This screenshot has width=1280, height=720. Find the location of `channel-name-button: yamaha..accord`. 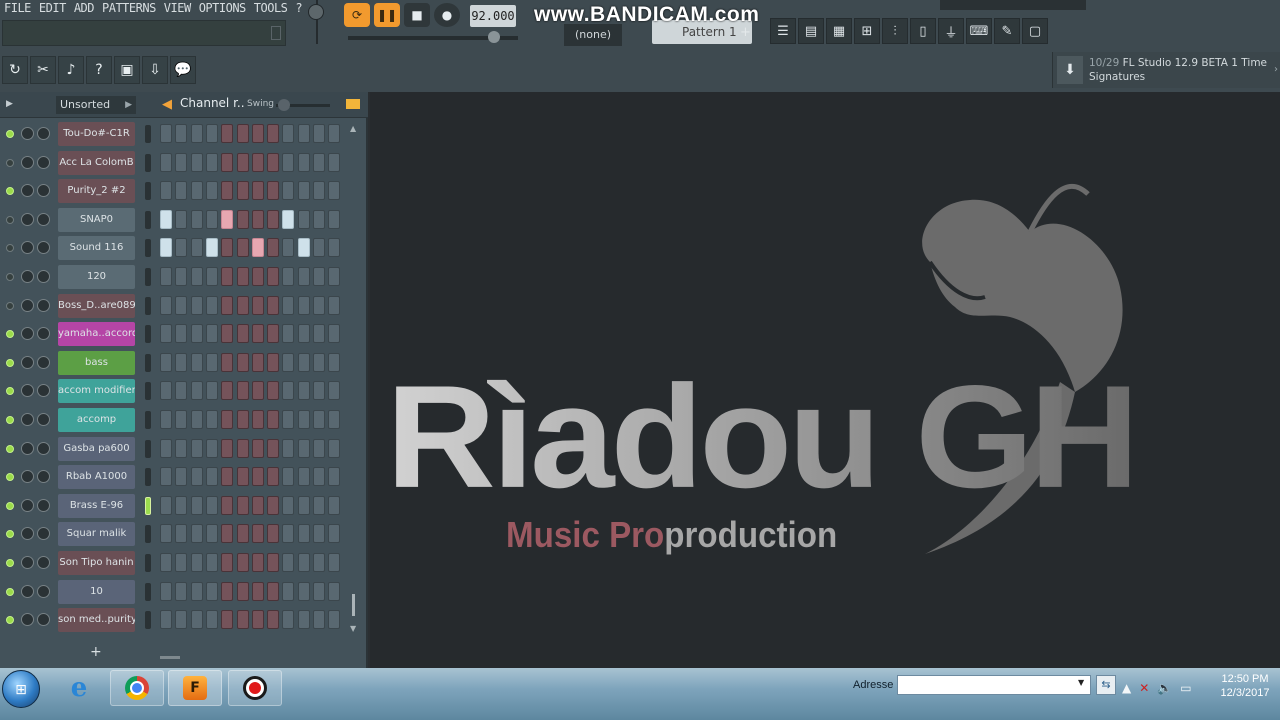

channel-name-button: yamaha..accord is located at coordinates (96, 334).